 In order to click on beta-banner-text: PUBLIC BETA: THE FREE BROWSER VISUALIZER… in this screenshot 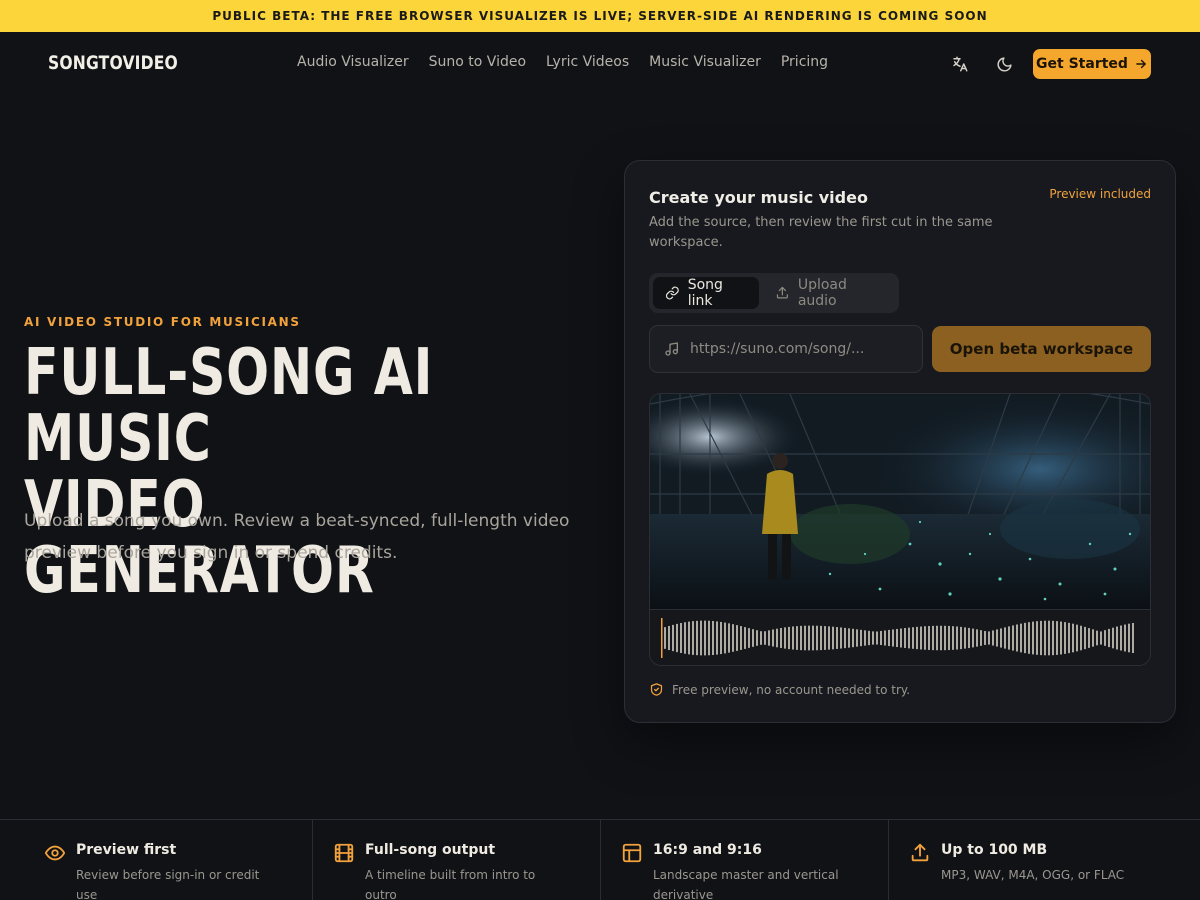, I will do `click(600, 16)`.